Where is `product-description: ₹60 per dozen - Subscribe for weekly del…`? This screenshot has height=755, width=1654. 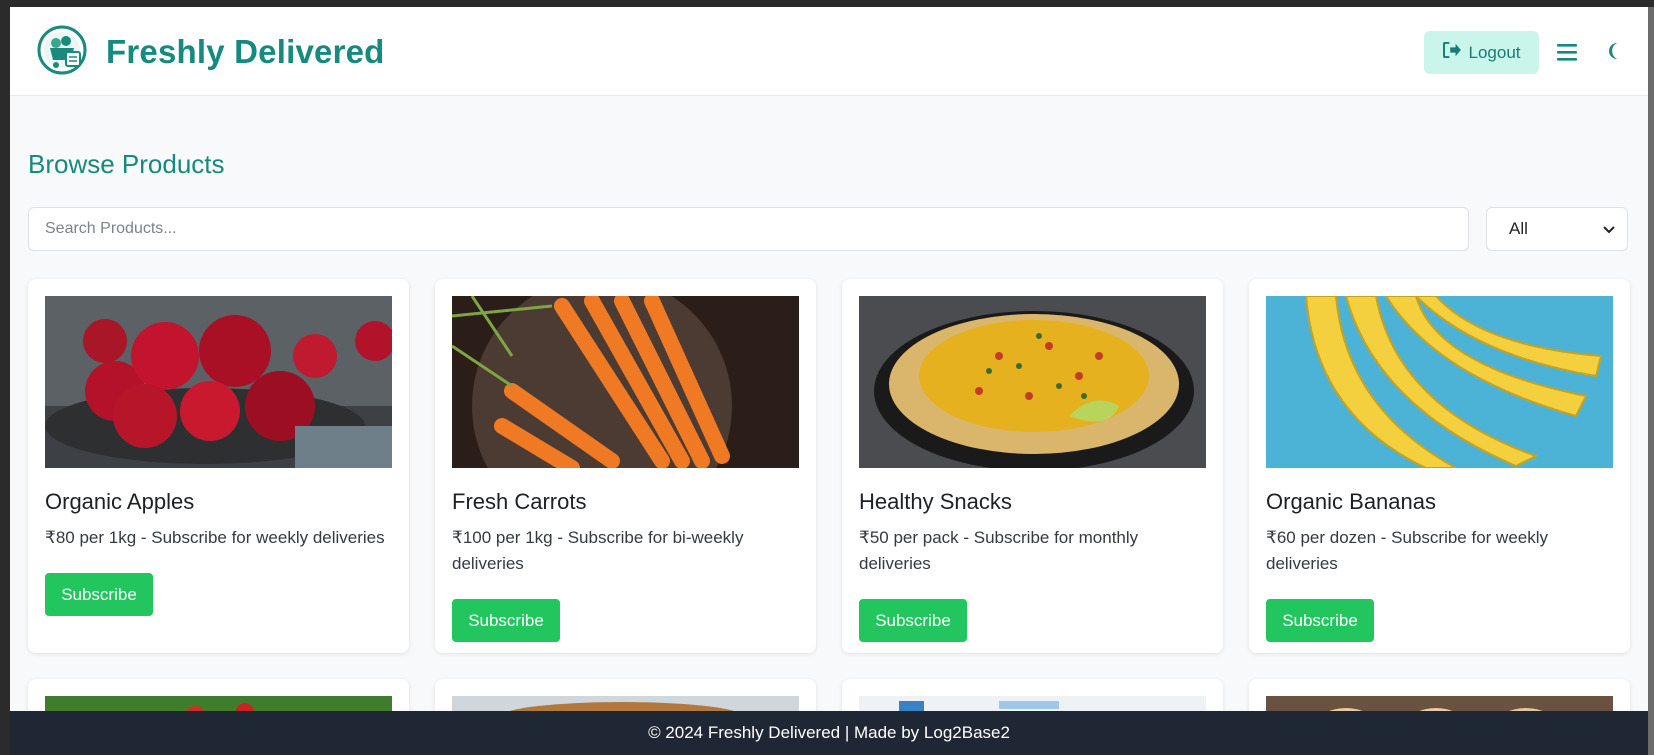 product-description: ₹60 per dozen - Subscribe for weekly del… is located at coordinates (1407, 550).